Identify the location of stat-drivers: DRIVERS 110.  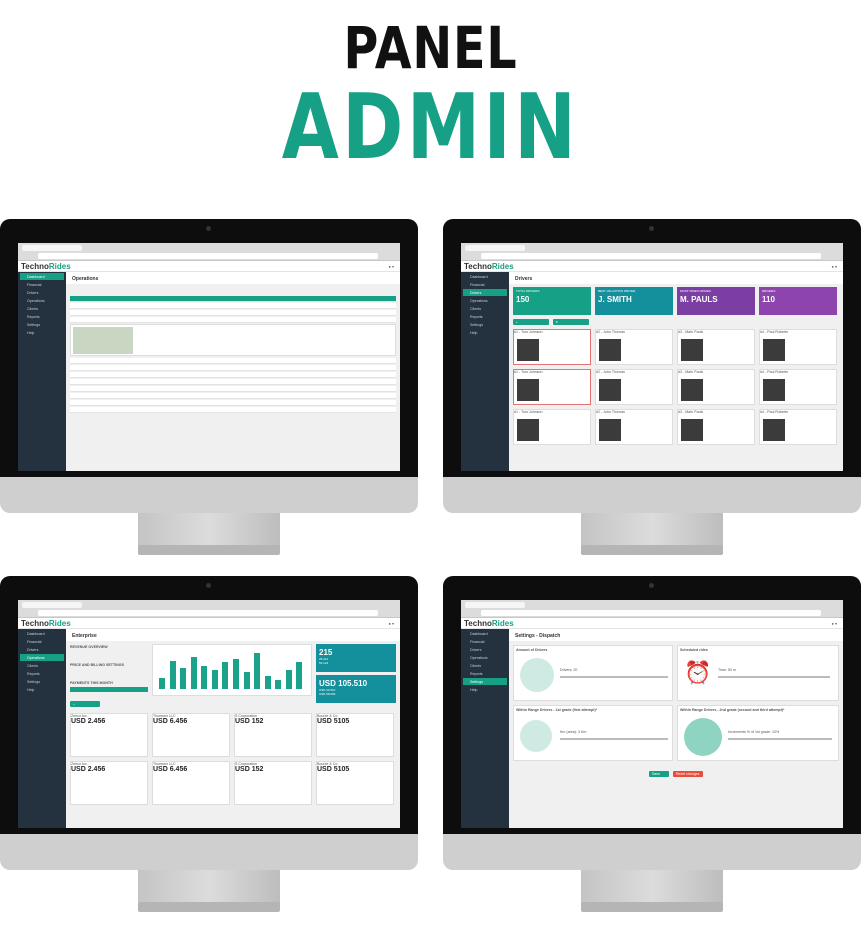
(798, 301).